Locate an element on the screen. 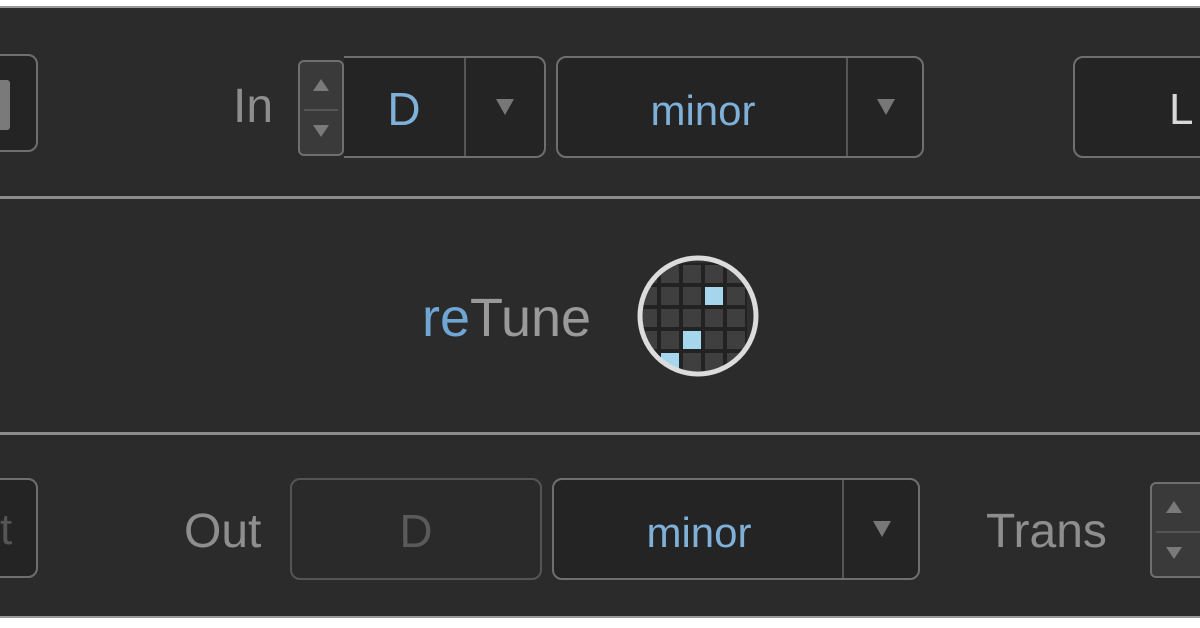 The image size is (1200, 628). trans-stepper is located at coordinates (1175, 530).